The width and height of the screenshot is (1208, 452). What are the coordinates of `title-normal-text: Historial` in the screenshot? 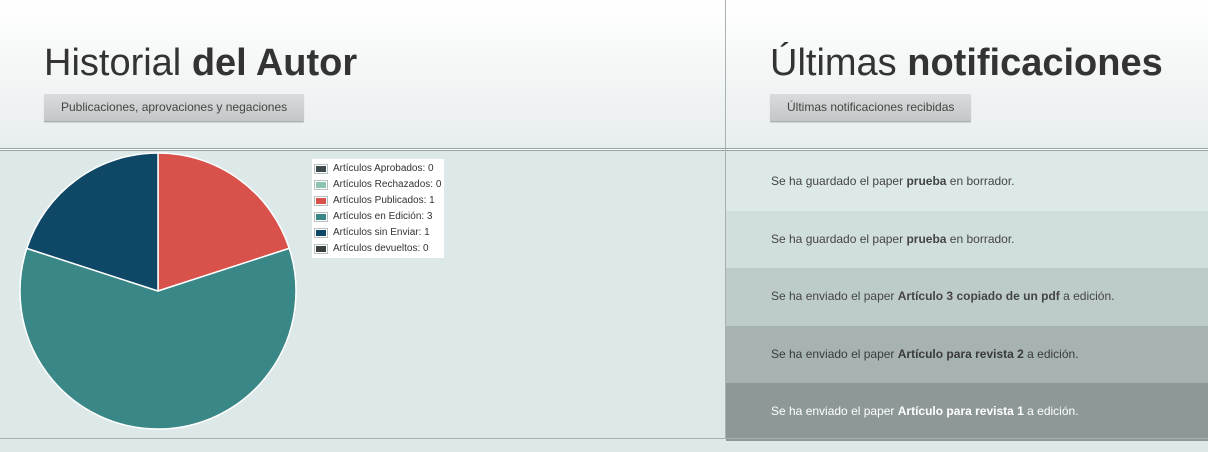 It's located at (113, 63).